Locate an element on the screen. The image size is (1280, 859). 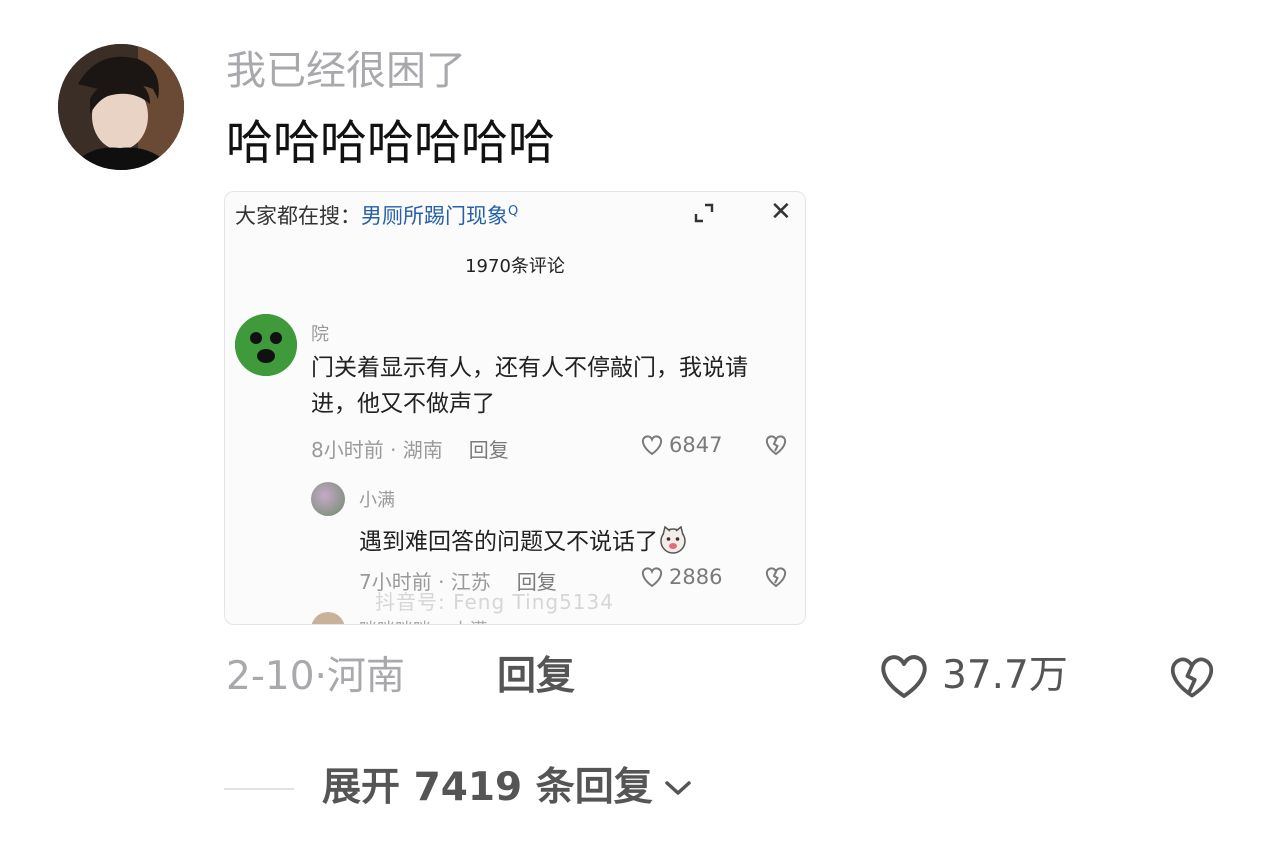
commenter-name: 院 is located at coordinates (320, 334).